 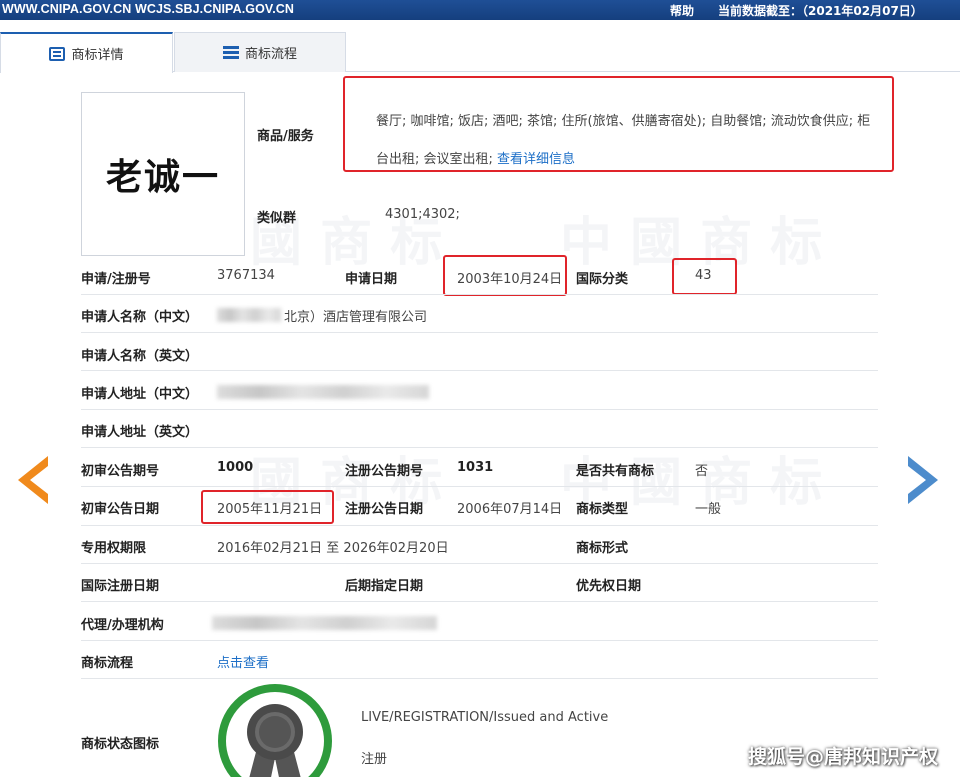 I want to click on exclusive-label: 专用权期限, so click(x=114, y=548).